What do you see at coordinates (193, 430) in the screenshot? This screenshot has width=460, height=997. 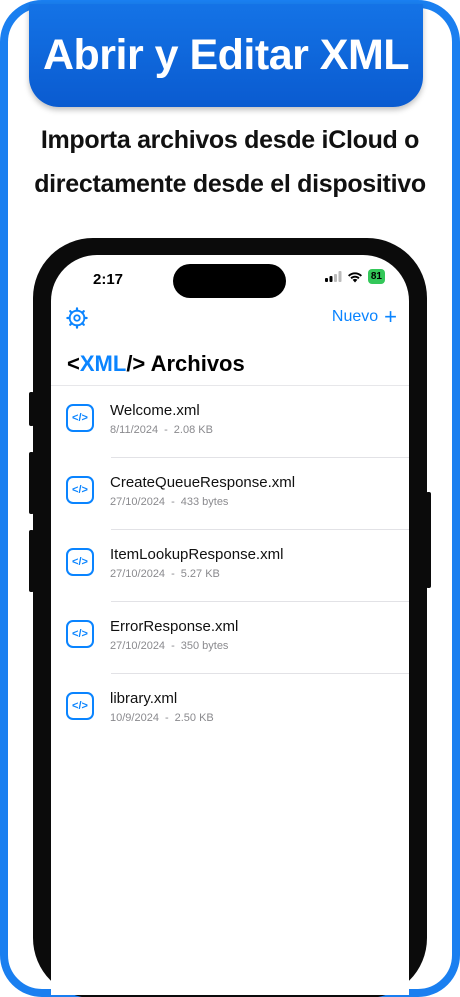 I see `file-size: 2.08 KB` at bounding box center [193, 430].